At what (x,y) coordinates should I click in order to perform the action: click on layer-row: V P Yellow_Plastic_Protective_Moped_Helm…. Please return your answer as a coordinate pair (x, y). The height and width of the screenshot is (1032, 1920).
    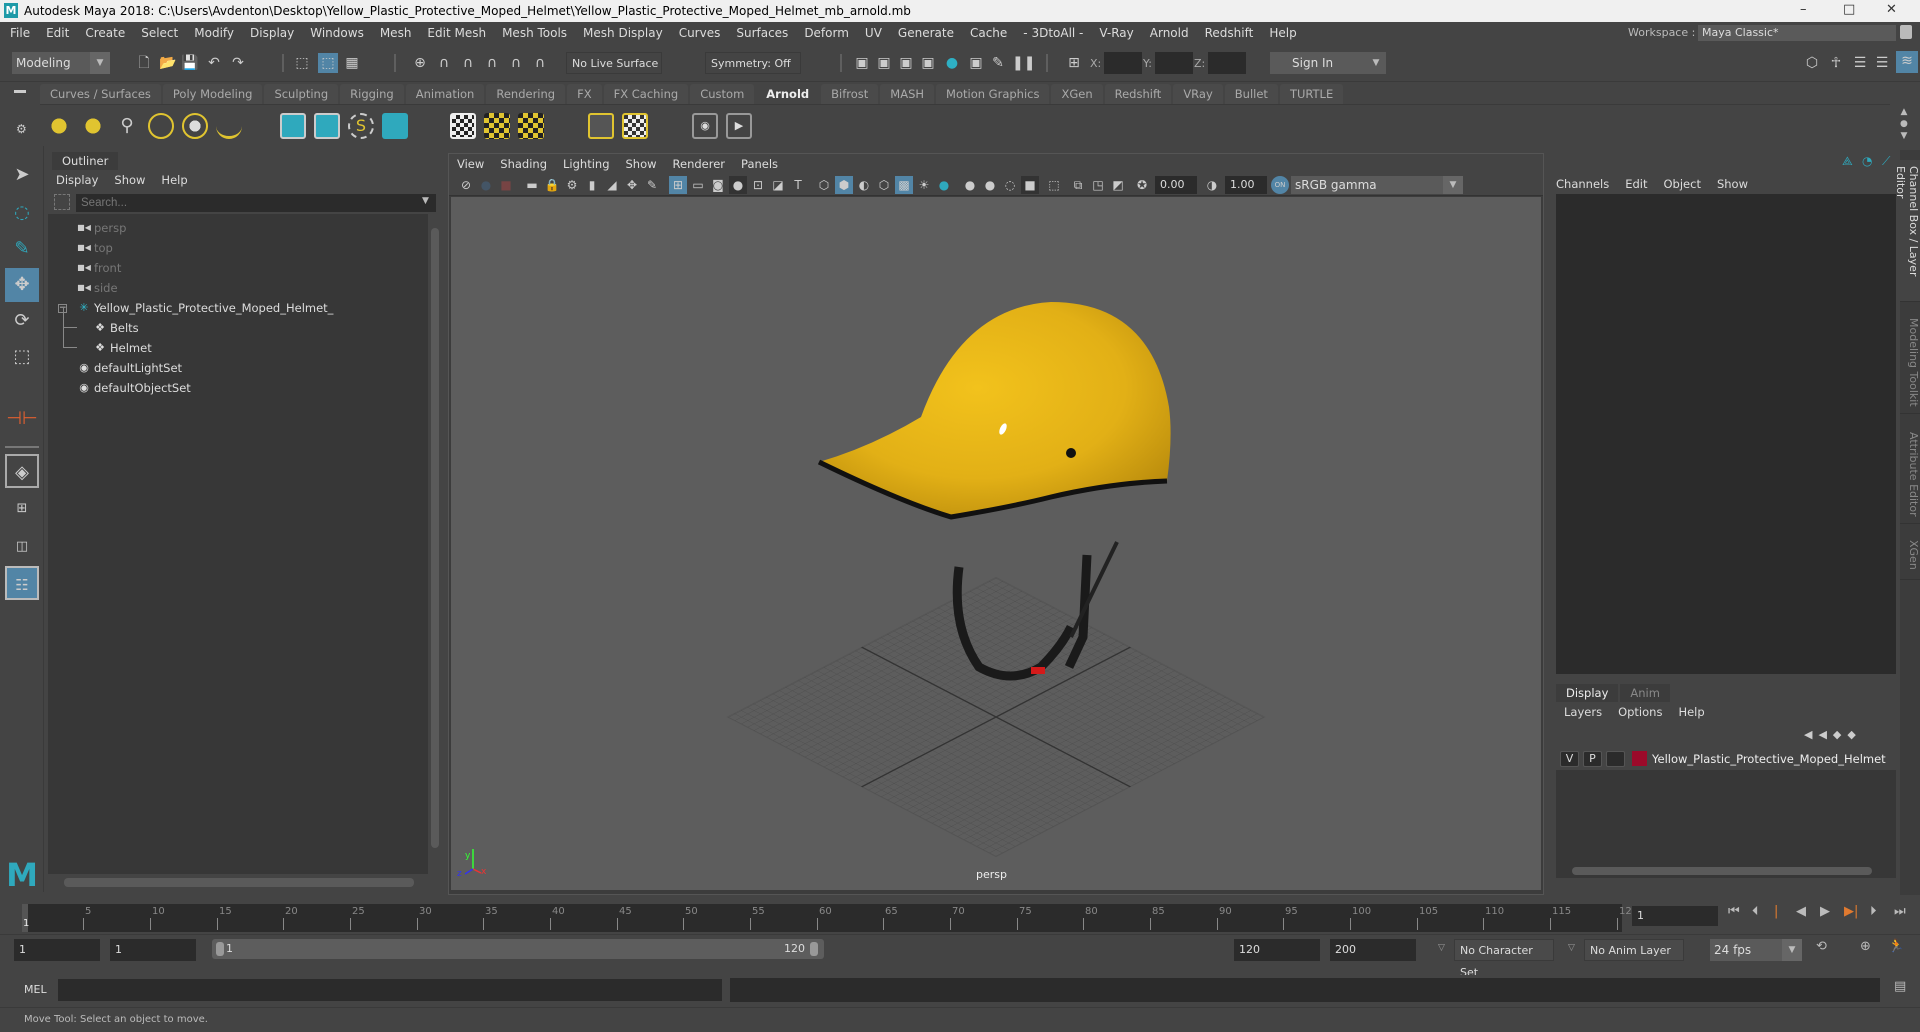
    Looking at the image, I should click on (1726, 759).